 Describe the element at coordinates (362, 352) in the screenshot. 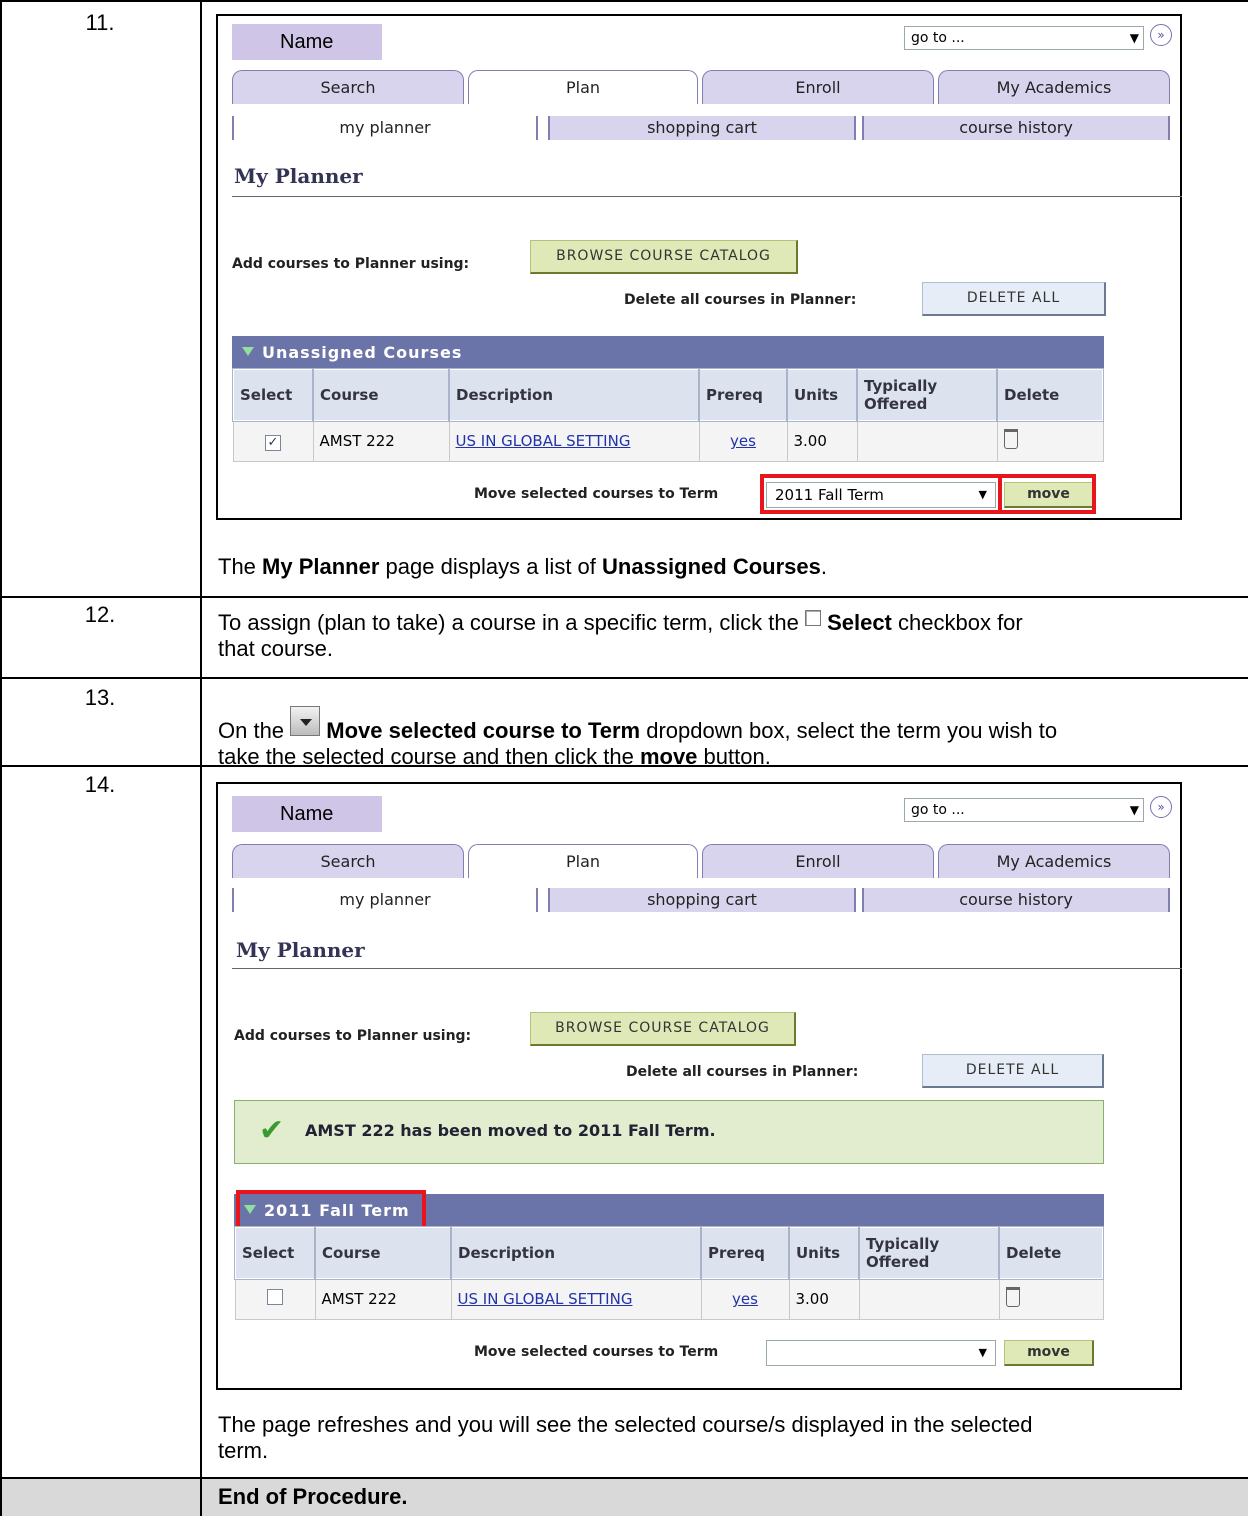

I see `grid-title: Unassigned Courses` at that location.